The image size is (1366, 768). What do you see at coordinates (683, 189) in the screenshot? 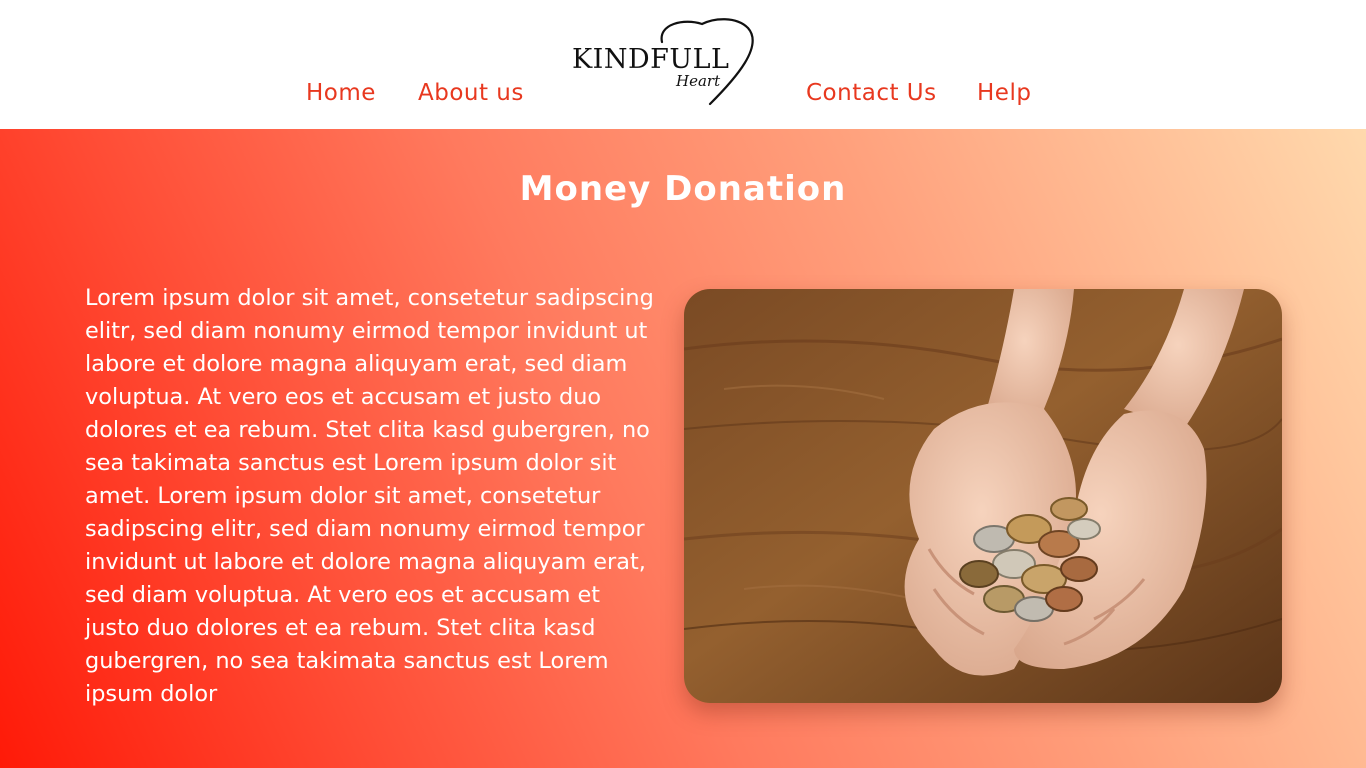
I see `page-title: Money Donation` at bounding box center [683, 189].